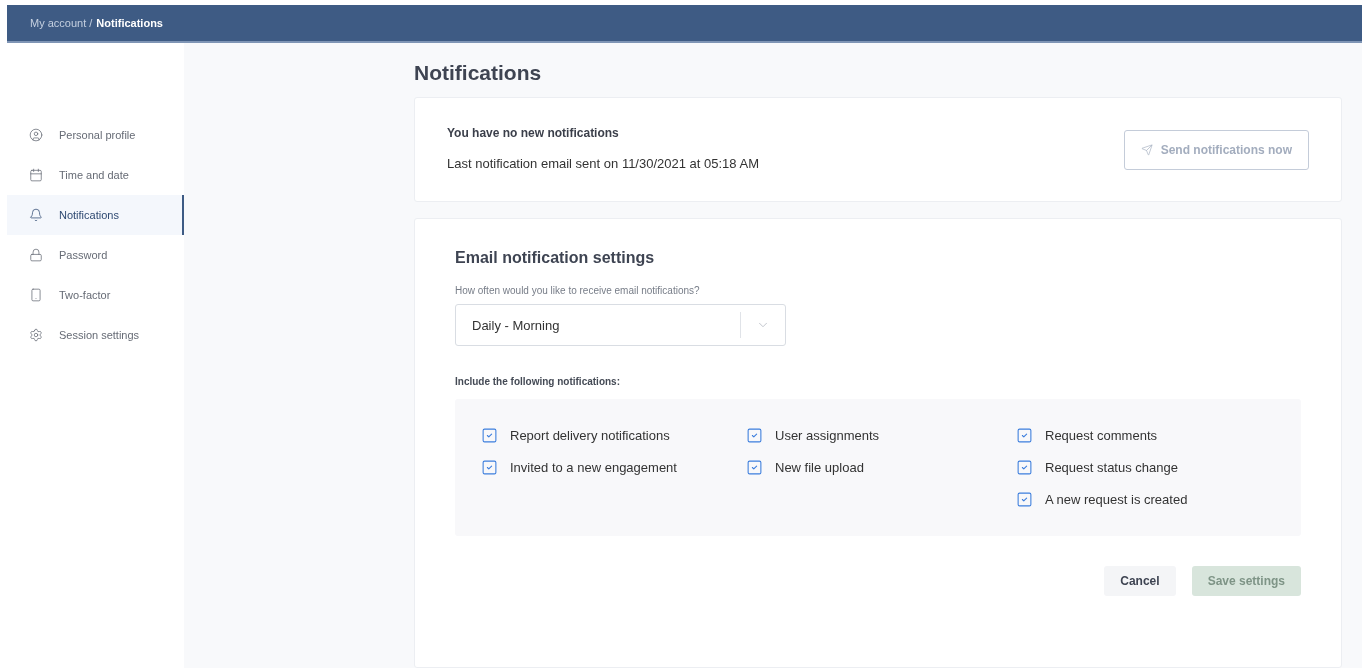 The image size is (1369, 668). Describe the element at coordinates (478, 73) in the screenshot. I see `page-title: Notifications` at that location.